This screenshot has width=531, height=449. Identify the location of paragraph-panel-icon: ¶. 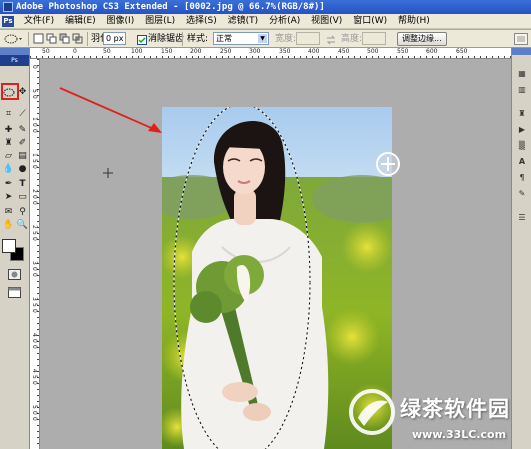
(522, 177).